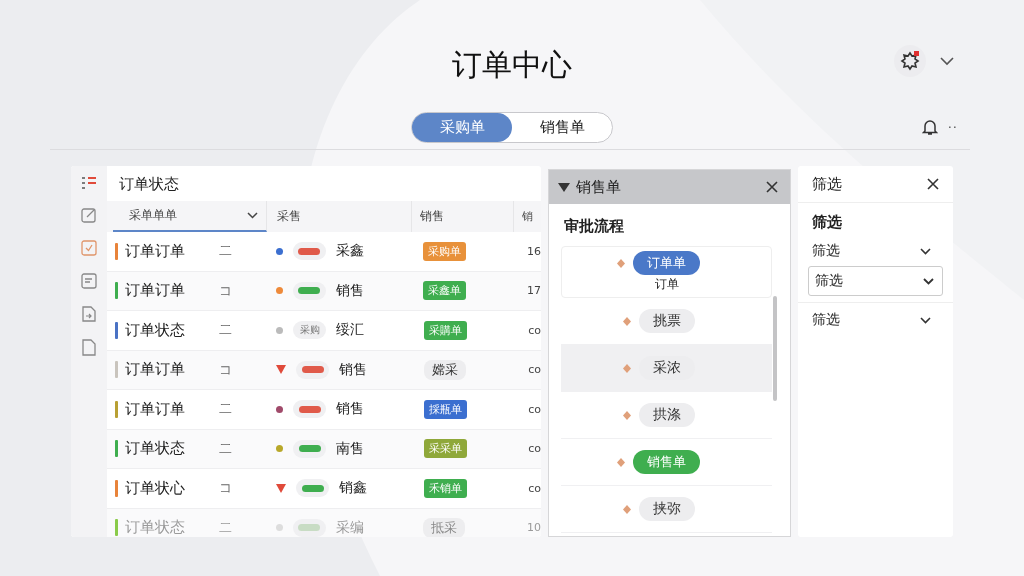  What do you see at coordinates (89, 215) in the screenshot?
I see `edit-icon` at bounding box center [89, 215].